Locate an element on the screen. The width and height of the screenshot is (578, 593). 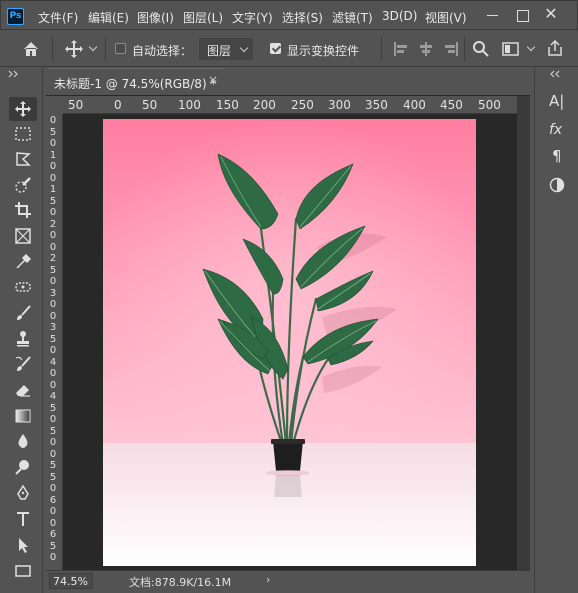
path-selection-tool-button is located at coordinates (23, 545).